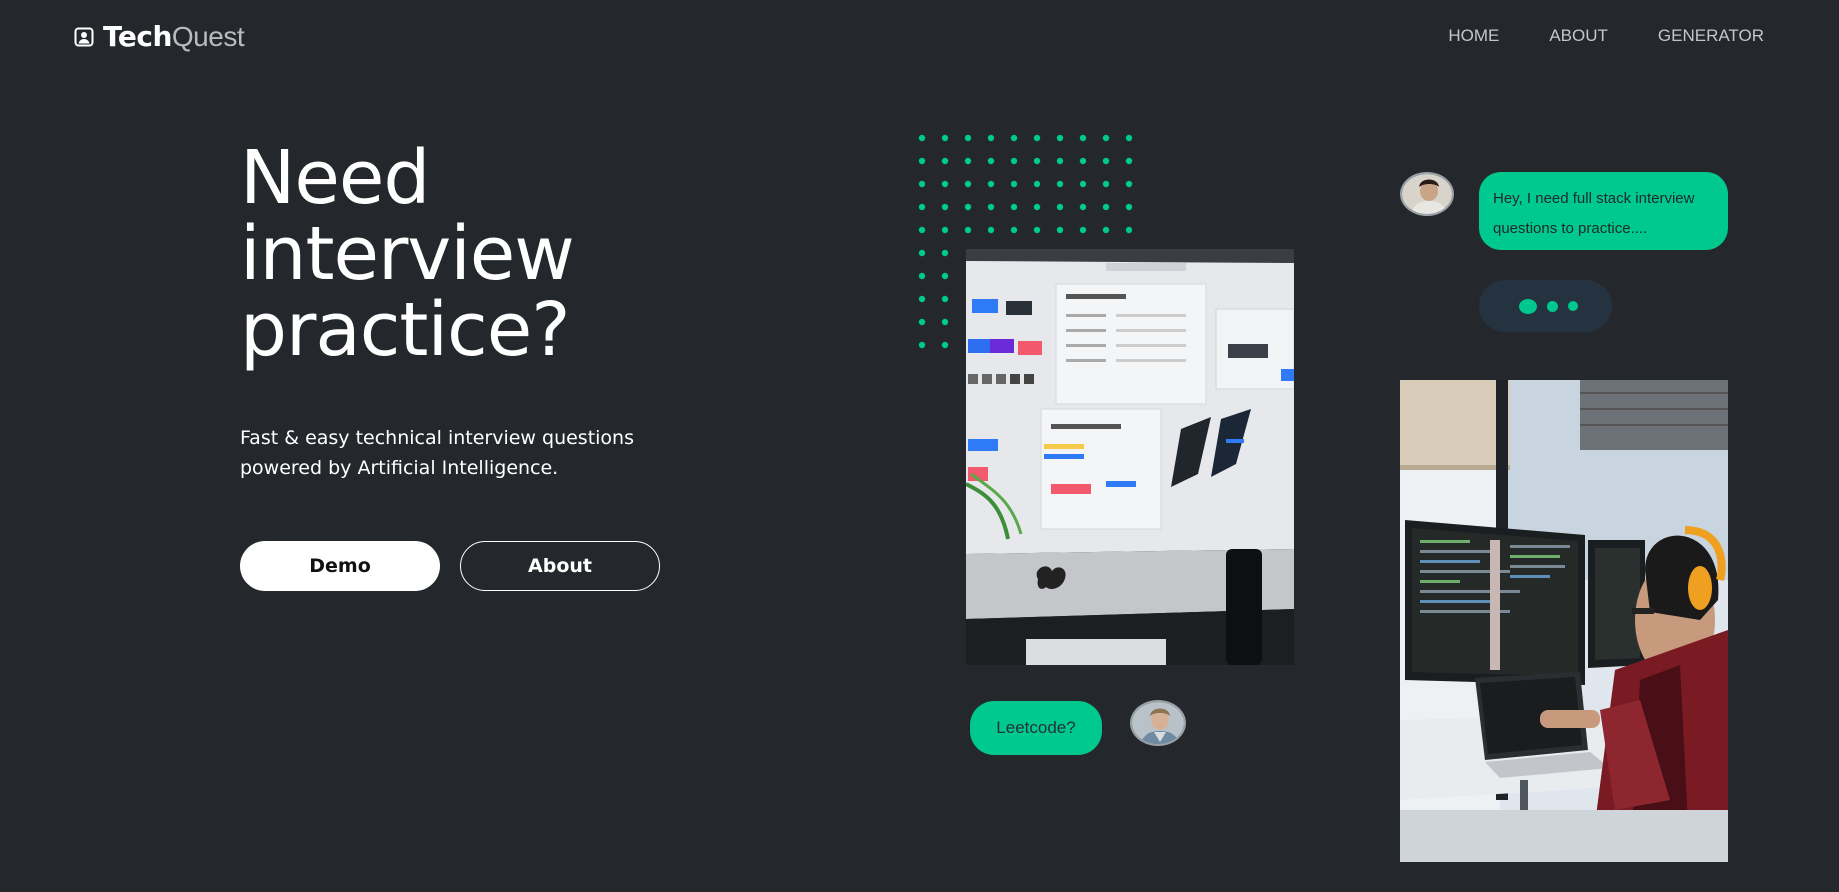 Image resolution: width=1839 pixels, height=892 pixels. Describe the element at coordinates (1158, 723) in the screenshot. I see `avatar-user-bottom` at that location.